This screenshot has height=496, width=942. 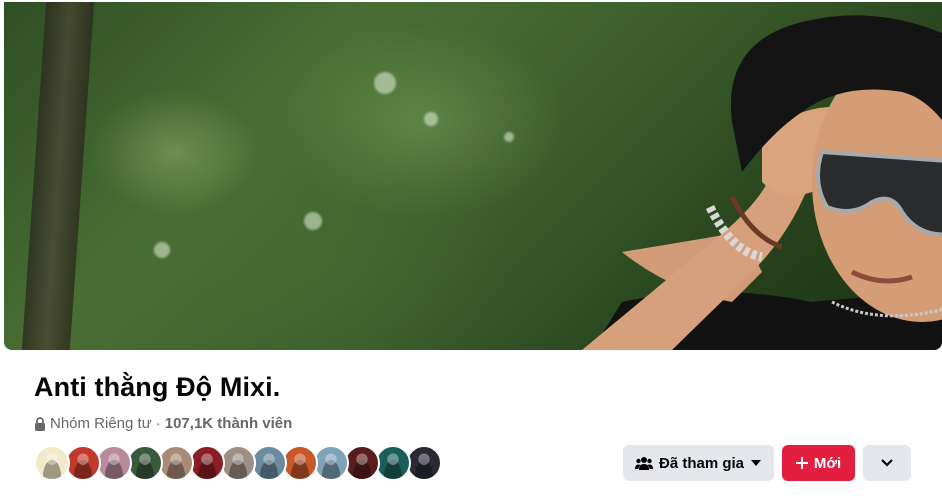 What do you see at coordinates (643, 463) in the screenshot?
I see `group-members-icon` at bounding box center [643, 463].